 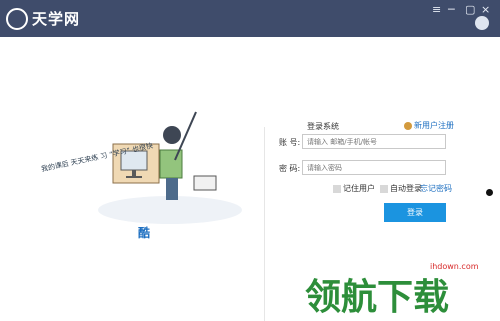 I want to click on register-link: 新用户注册, so click(x=429, y=125).